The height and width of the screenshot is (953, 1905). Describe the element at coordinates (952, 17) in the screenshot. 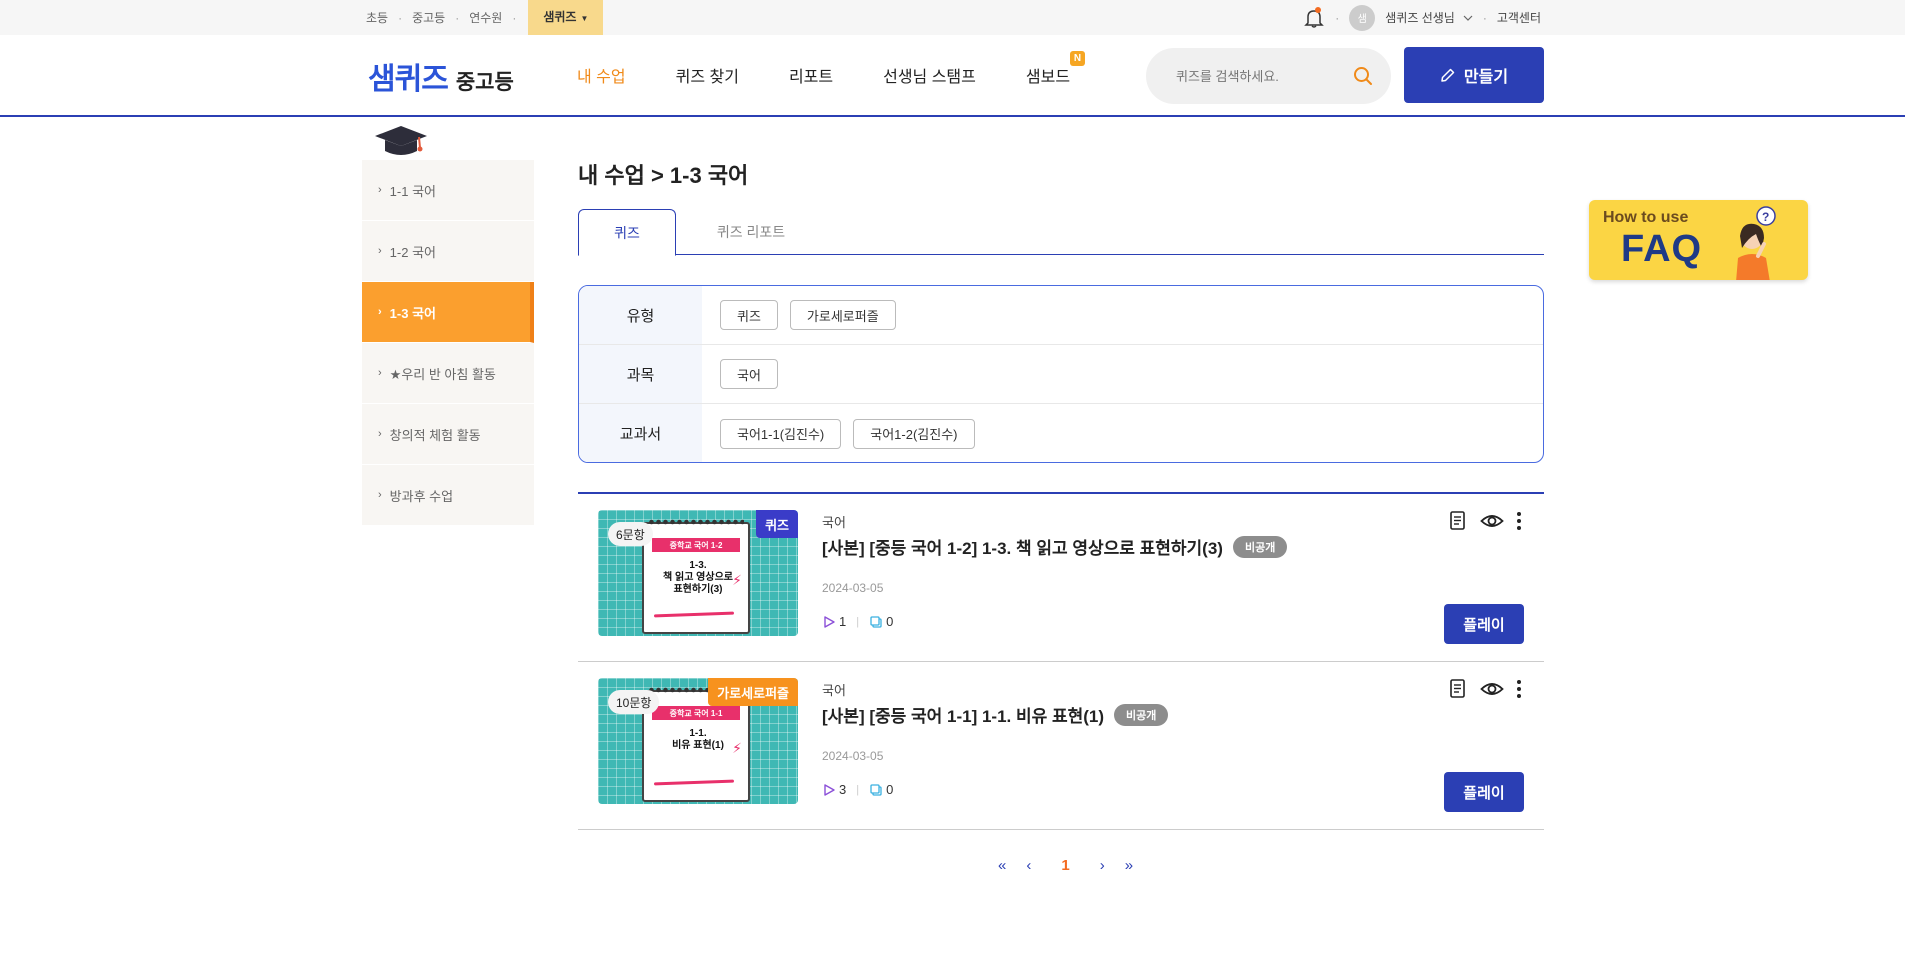

I see `utility-bar: 초등 · 중고등 · 연수원 · 샘퀴즈 ▼ · 샘 샘퀴즈 선생님 · 고객센터` at that location.